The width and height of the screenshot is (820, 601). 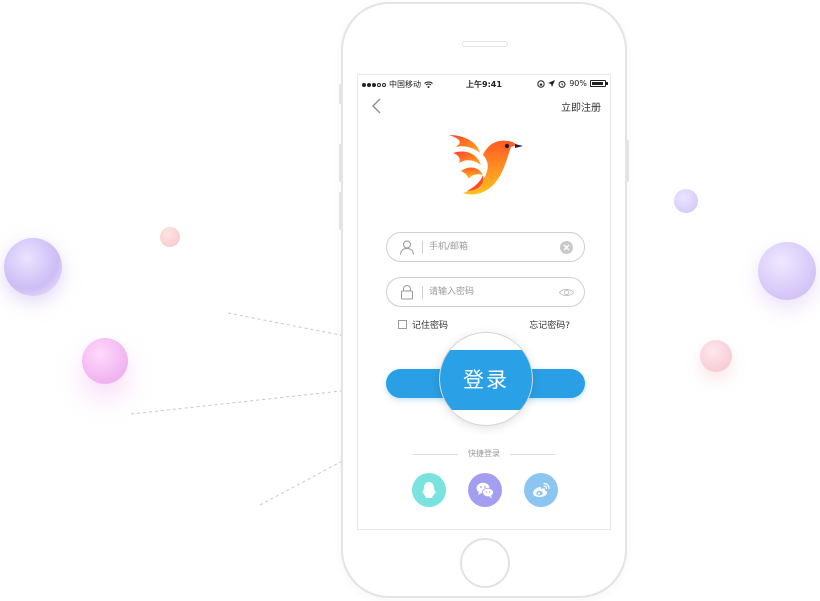 What do you see at coordinates (549, 324) in the screenshot?
I see `forgot-password-link: 忘记密码?` at bounding box center [549, 324].